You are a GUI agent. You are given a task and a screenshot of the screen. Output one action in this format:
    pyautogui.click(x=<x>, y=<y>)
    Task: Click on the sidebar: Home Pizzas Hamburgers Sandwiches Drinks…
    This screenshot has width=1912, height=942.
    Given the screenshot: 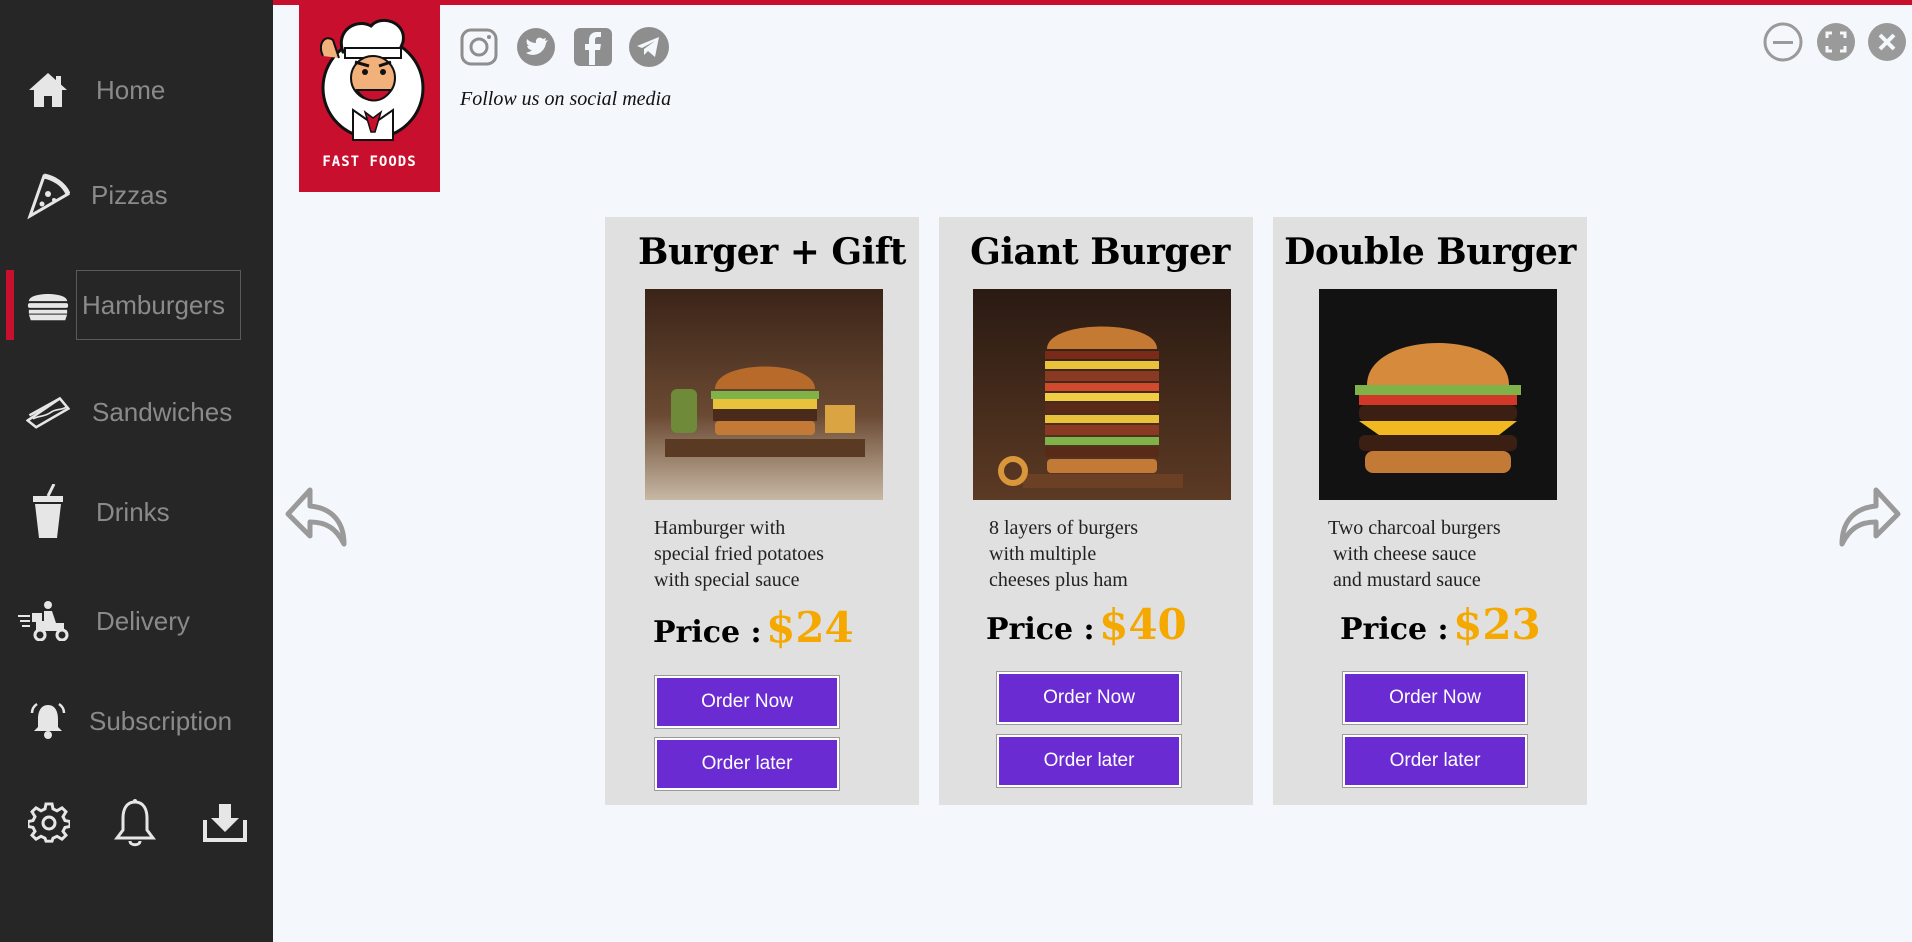 What is the action you would take?
    pyautogui.click(x=136, y=471)
    